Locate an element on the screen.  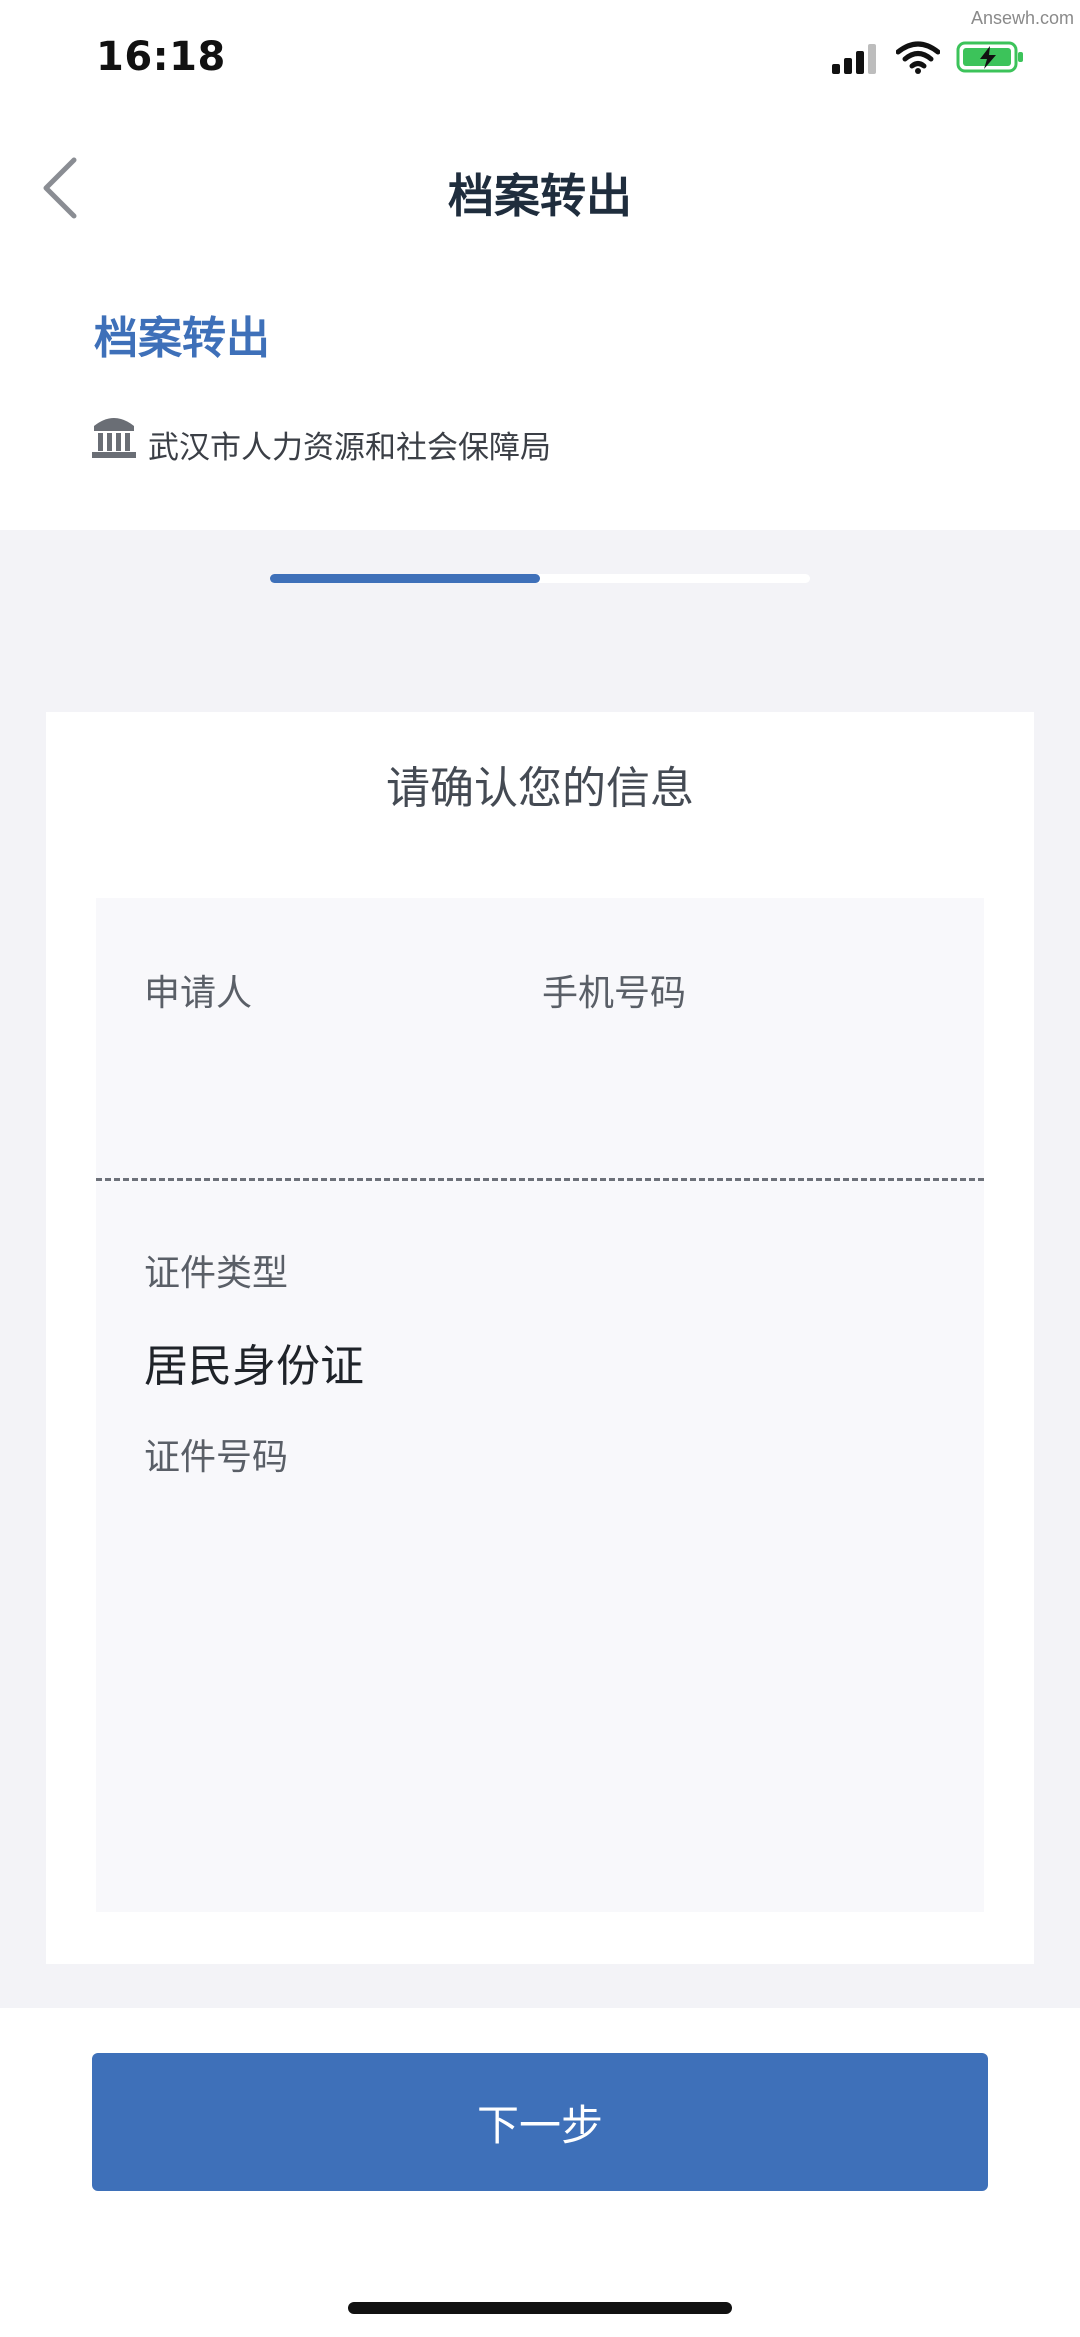
phone-label: 手机号码 is located at coordinates (614, 993).